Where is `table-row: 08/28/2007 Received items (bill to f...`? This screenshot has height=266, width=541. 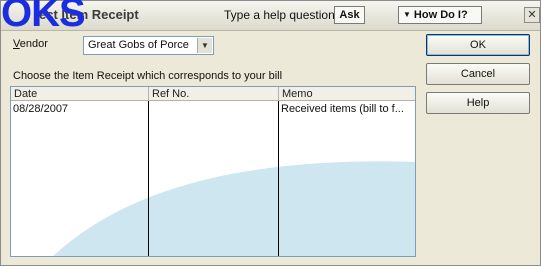 table-row: 08/28/2007 Received items (bill to f... is located at coordinates (213, 109).